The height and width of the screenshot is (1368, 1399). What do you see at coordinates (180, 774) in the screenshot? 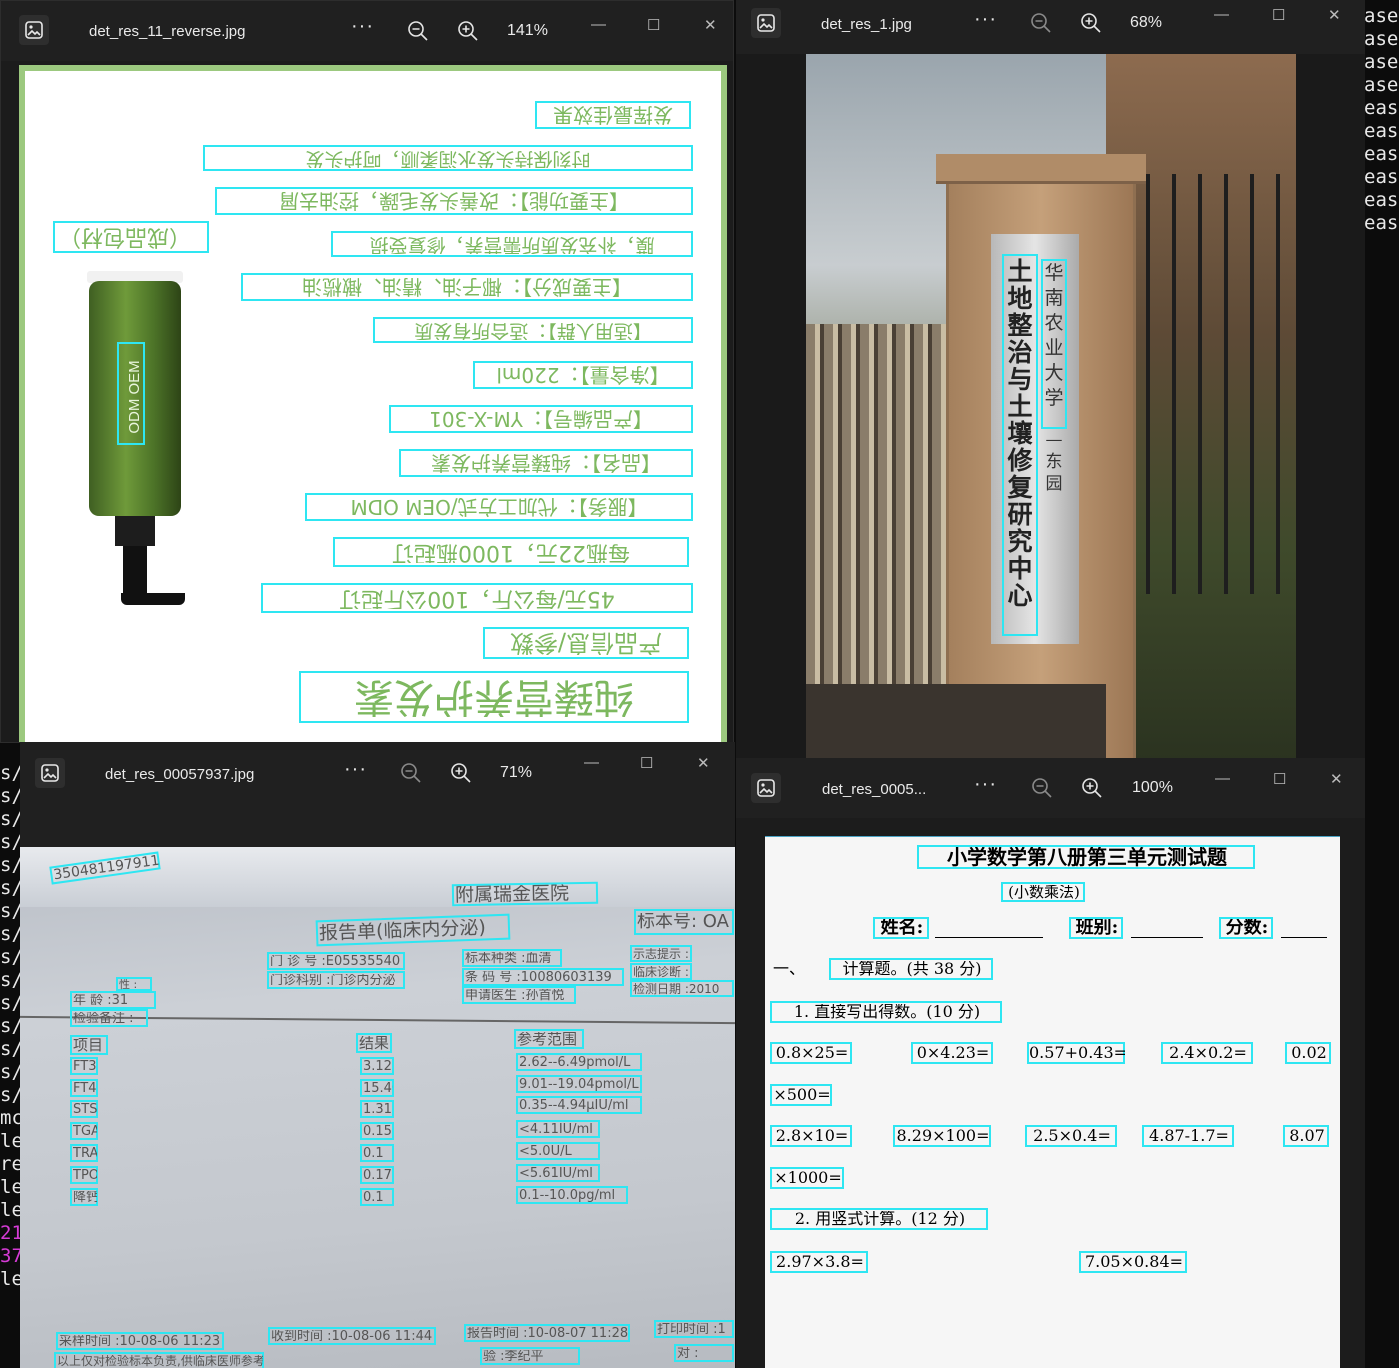
I see `window-filename: det_res_00057937.jpg` at bounding box center [180, 774].